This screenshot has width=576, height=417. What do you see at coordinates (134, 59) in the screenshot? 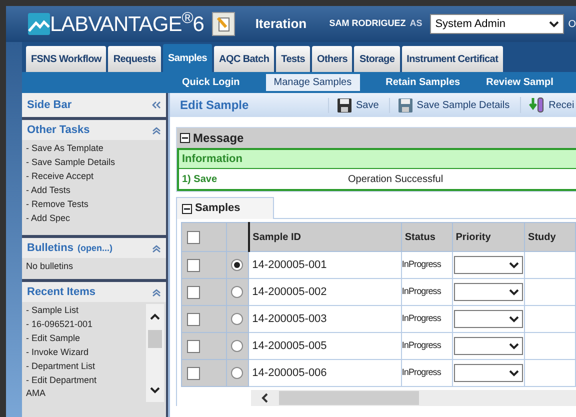
I see `nav-tab: Requests` at bounding box center [134, 59].